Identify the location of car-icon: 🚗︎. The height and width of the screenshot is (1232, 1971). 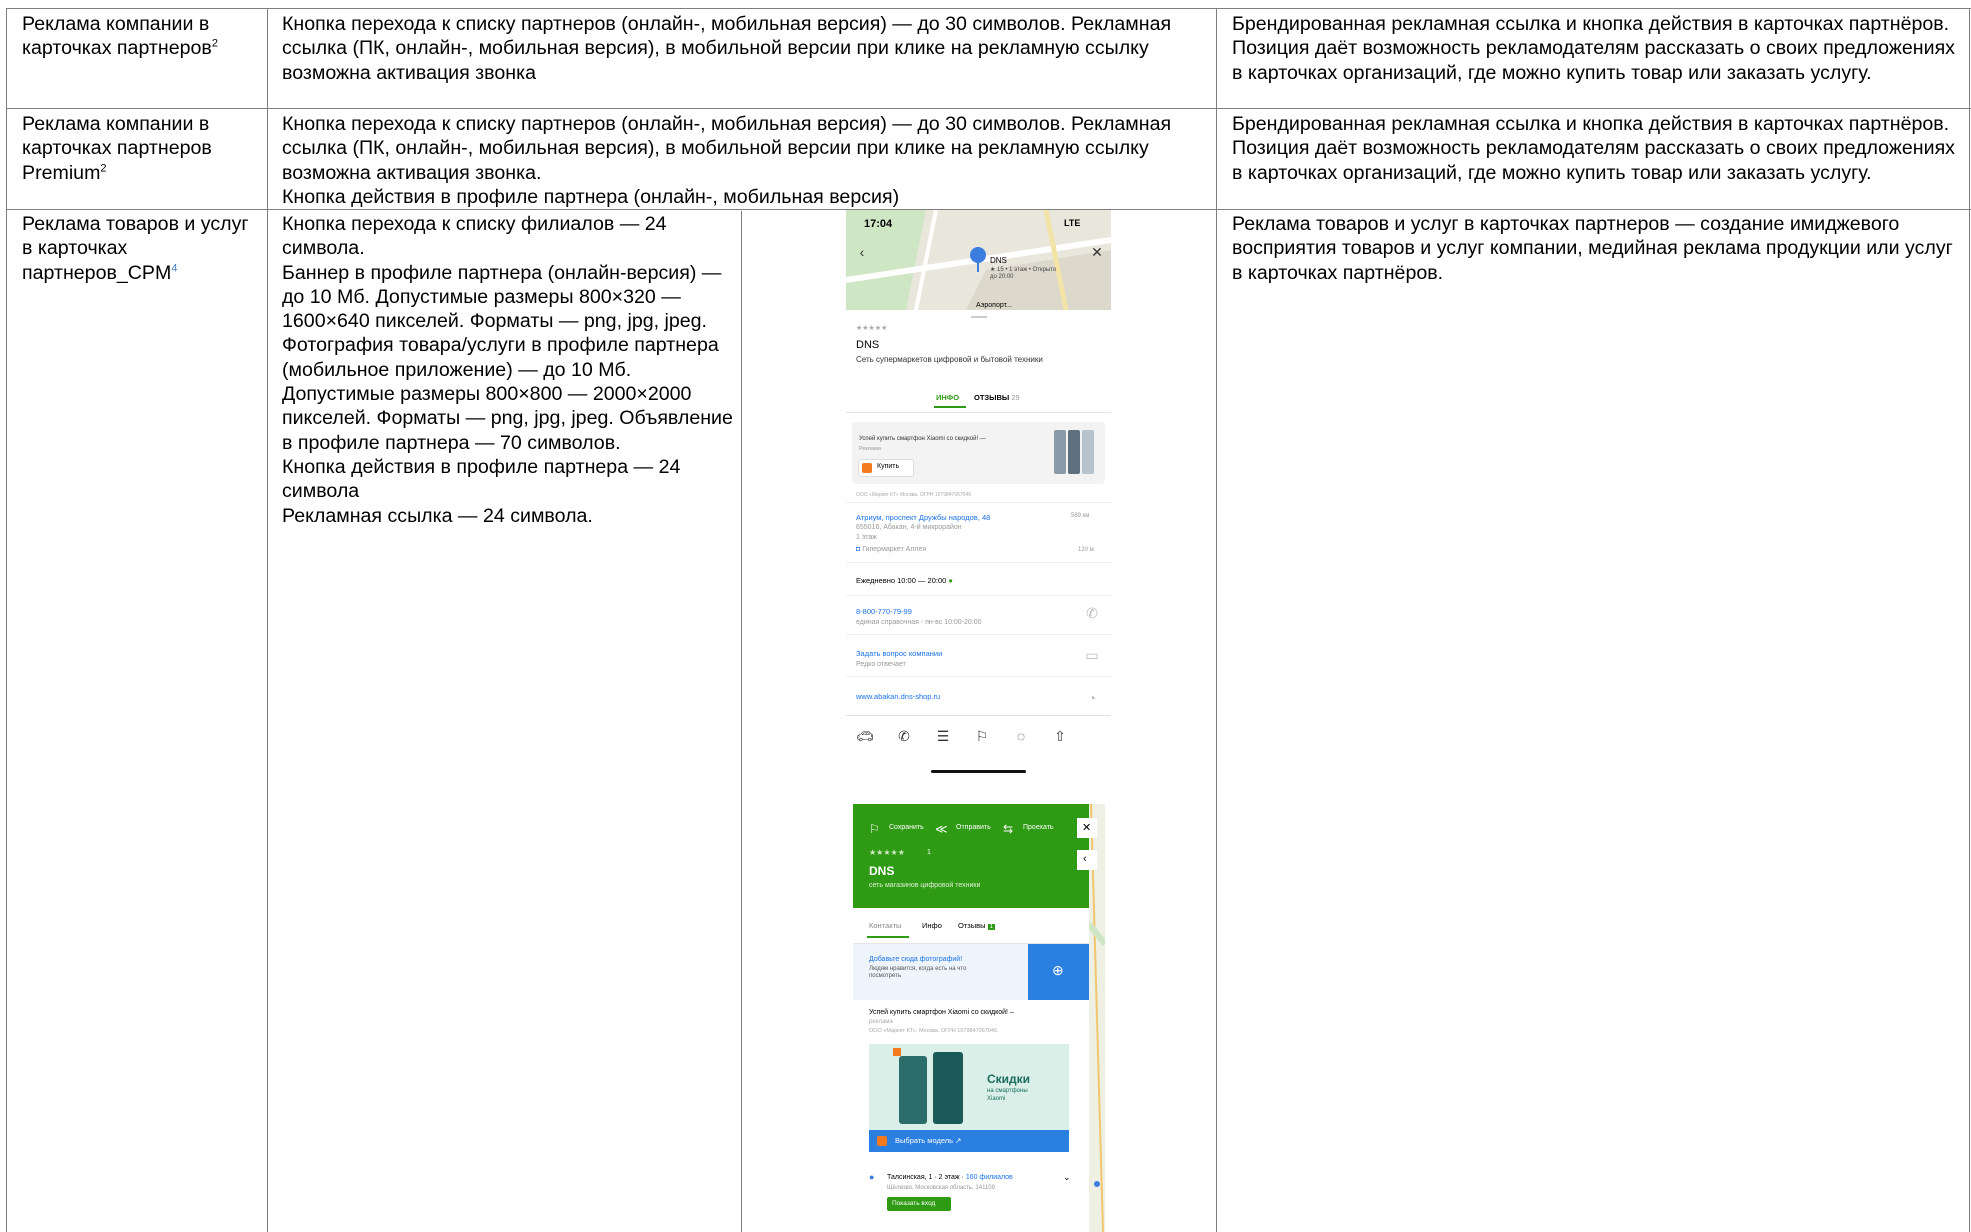
(865, 736).